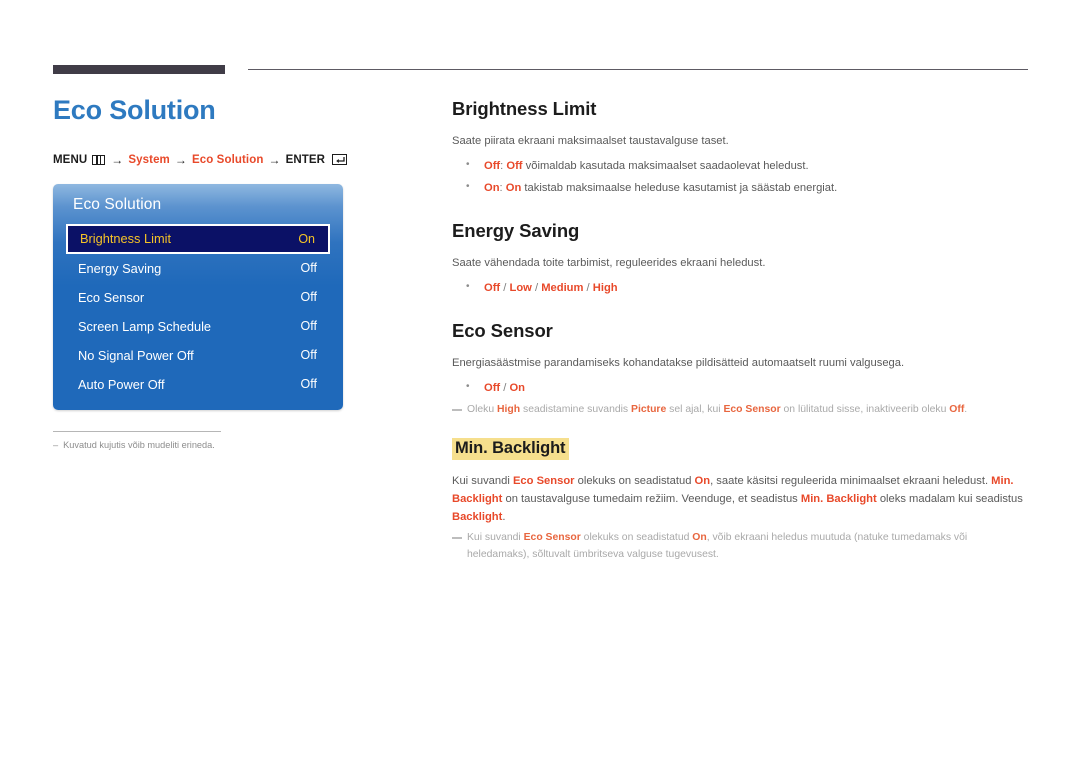 The image size is (1080, 763). What do you see at coordinates (117, 204) in the screenshot?
I see `osd-menu-title: Eco Solution` at bounding box center [117, 204].